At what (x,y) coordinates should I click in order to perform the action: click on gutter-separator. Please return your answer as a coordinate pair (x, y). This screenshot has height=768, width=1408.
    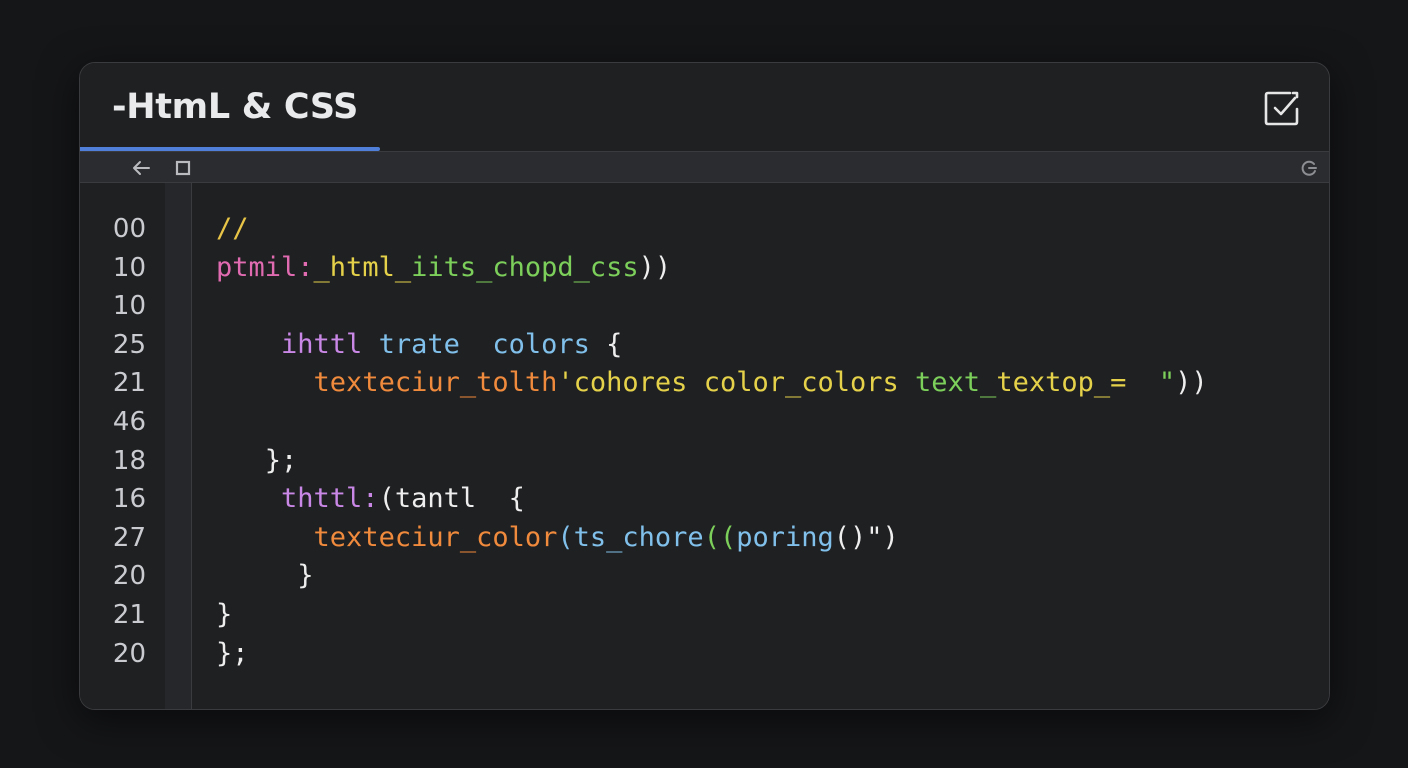
    Looking at the image, I should click on (178, 446).